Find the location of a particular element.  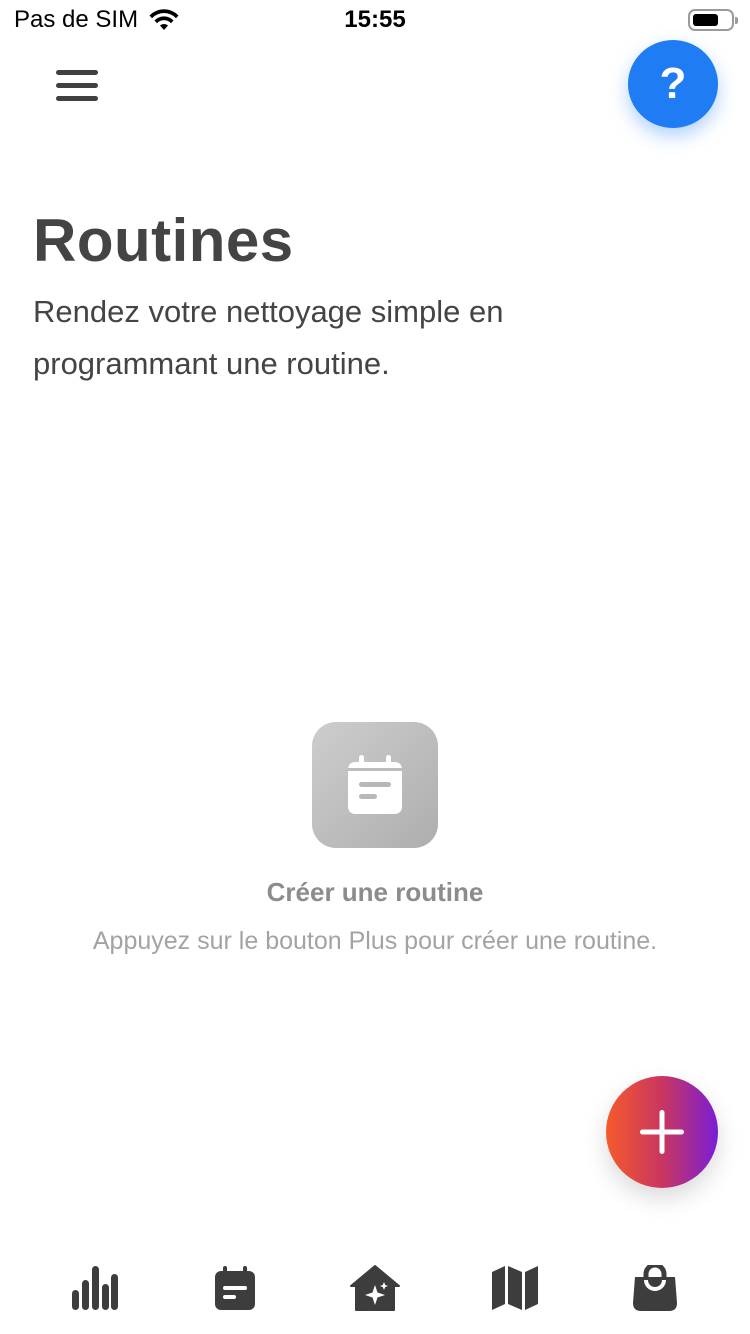

stats-bars-icon is located at coordinates (95, 1288).